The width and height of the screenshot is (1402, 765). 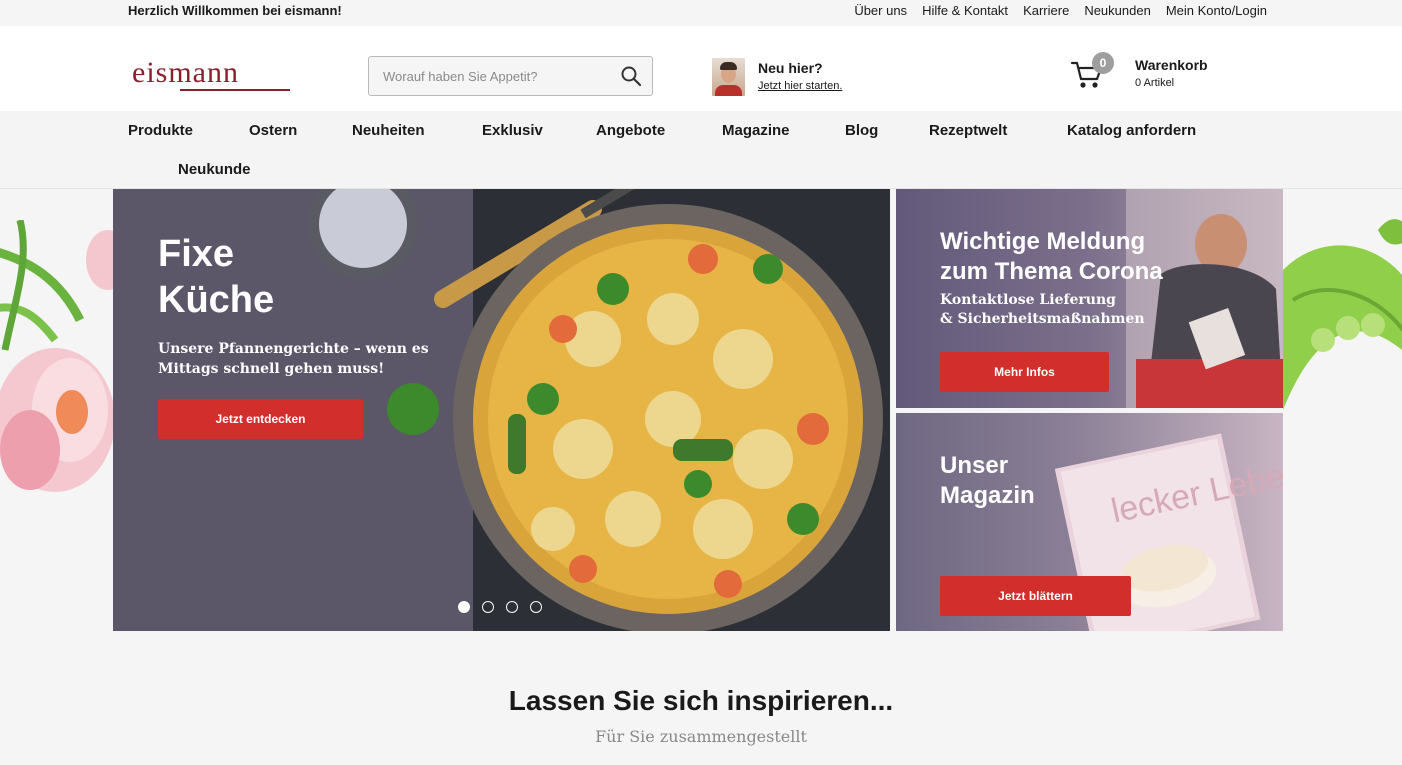 I want to click on slider-dots, so click(x=500, y=607).